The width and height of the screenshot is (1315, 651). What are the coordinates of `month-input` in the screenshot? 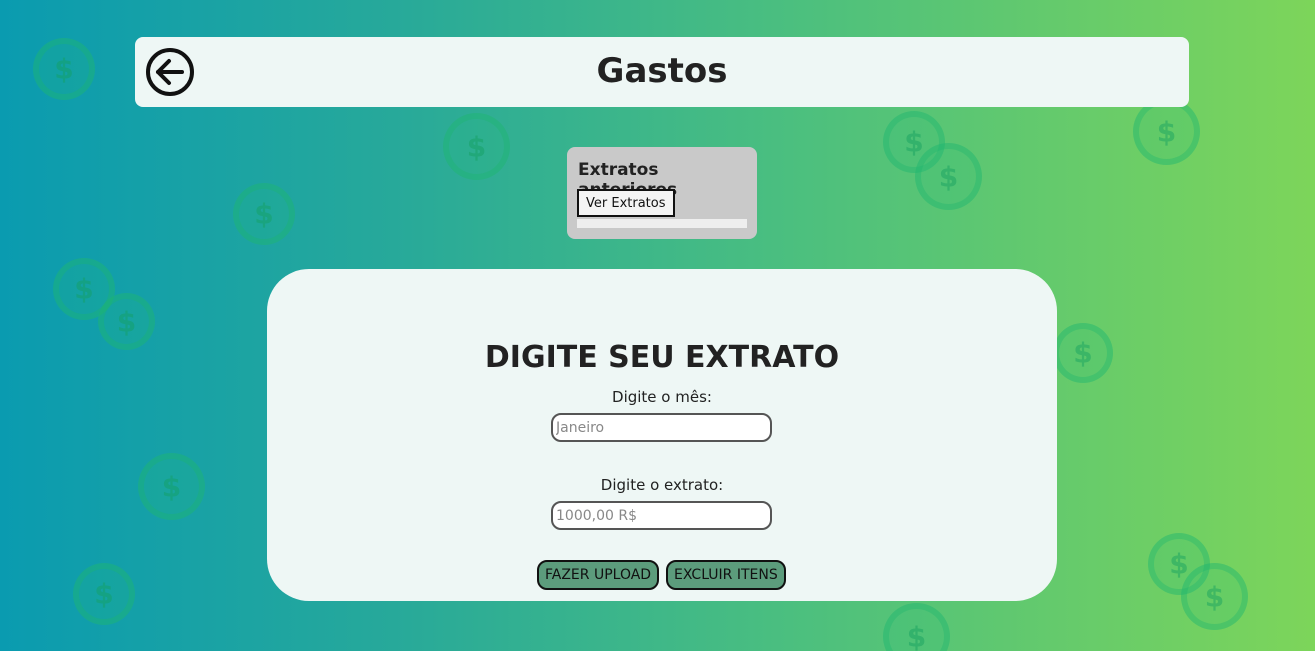 It's located at (661, 427).